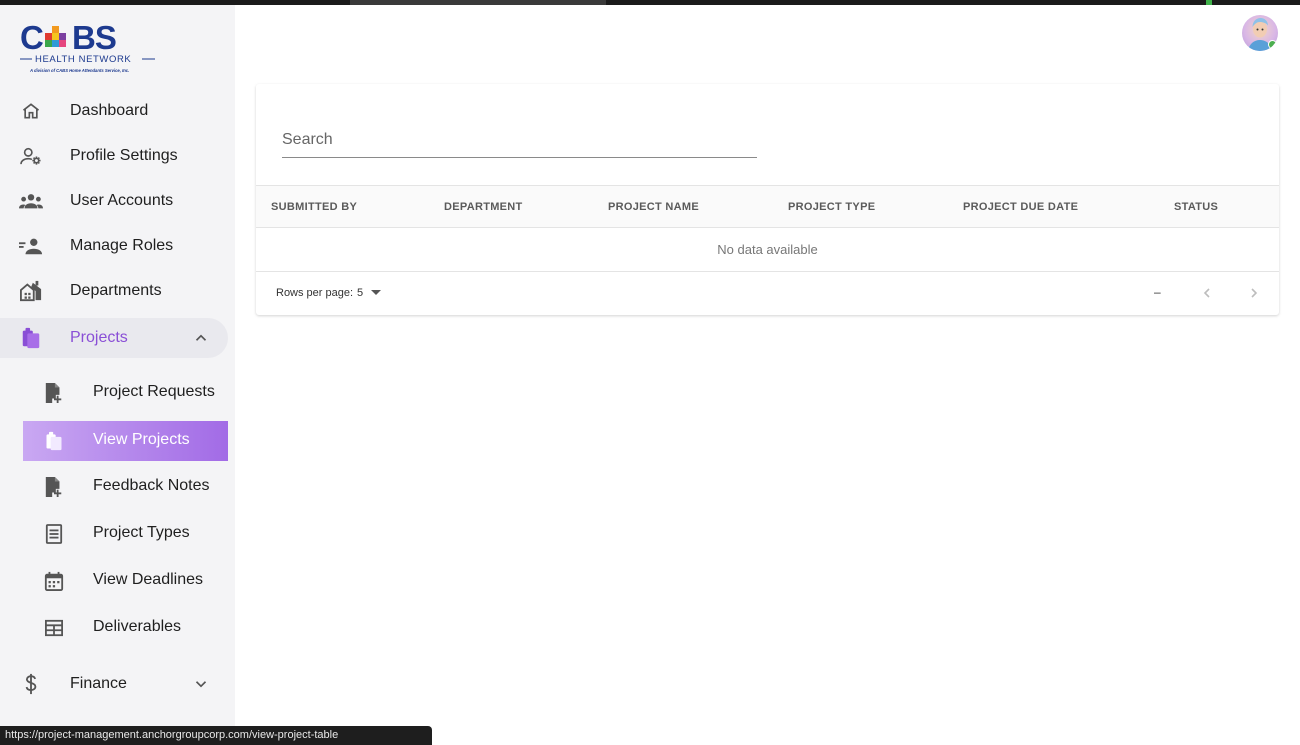 The image size is (1300, 745). I want to click on sidebar-subitem-project-requests: Project Requests, so click(125, 393).